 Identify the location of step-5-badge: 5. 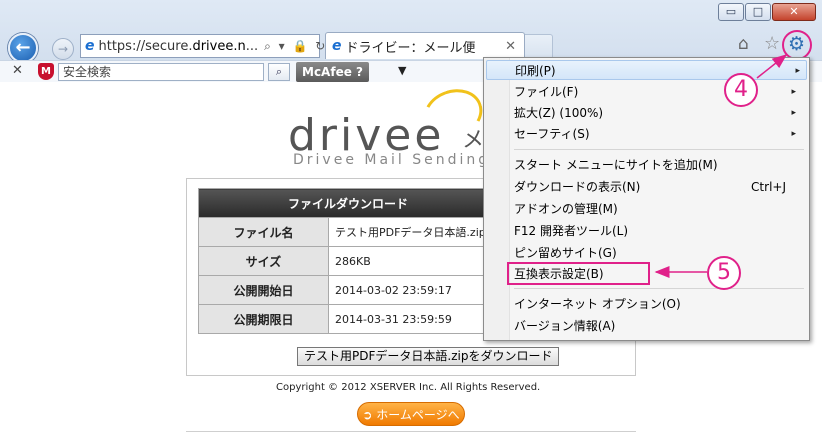
(724, 273).